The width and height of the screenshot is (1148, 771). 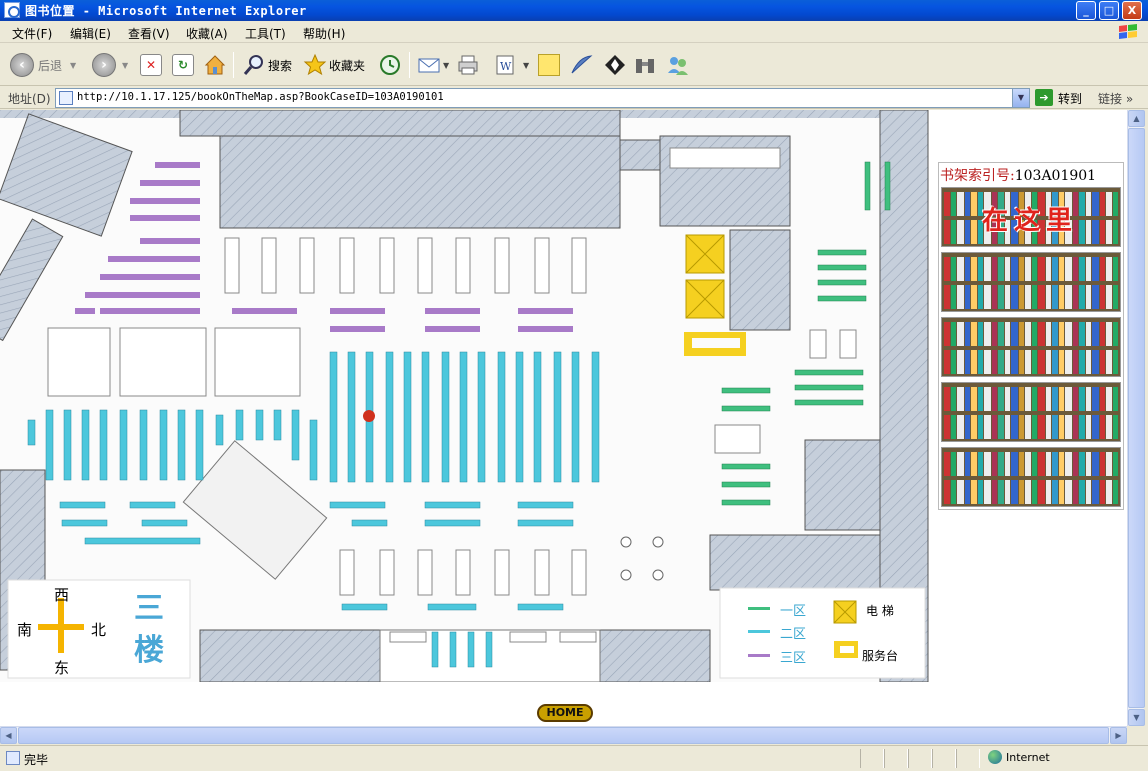 I want to click on vertical-scrollbar: ▲ ▼, so click(x=1136, y=418).